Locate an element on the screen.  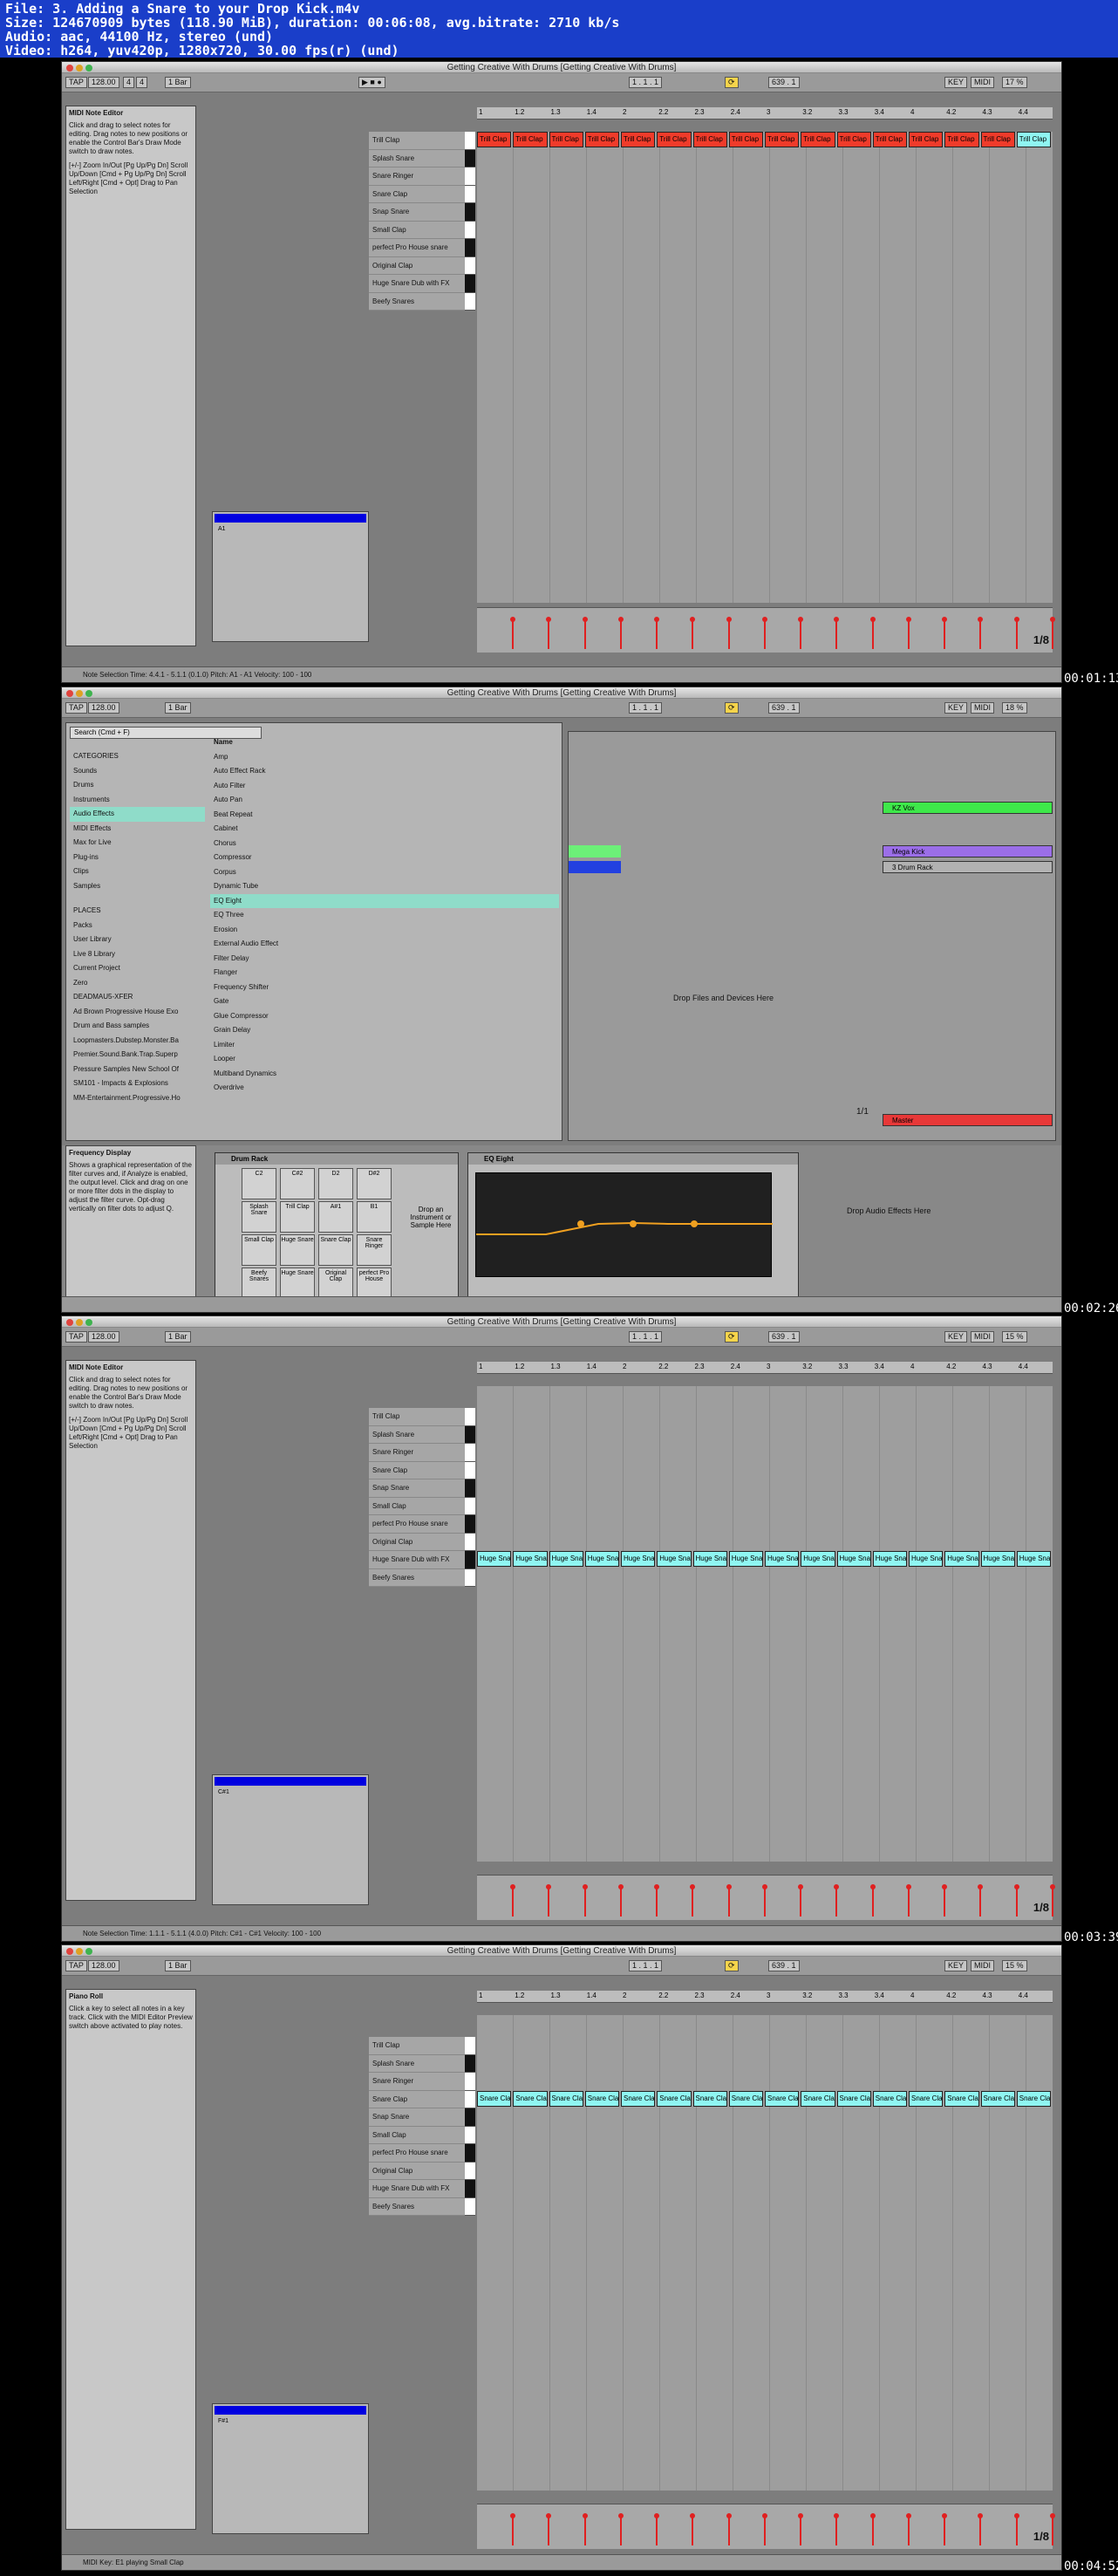
effect-item: Dynamic Tube is located at coordinates (384, 886).